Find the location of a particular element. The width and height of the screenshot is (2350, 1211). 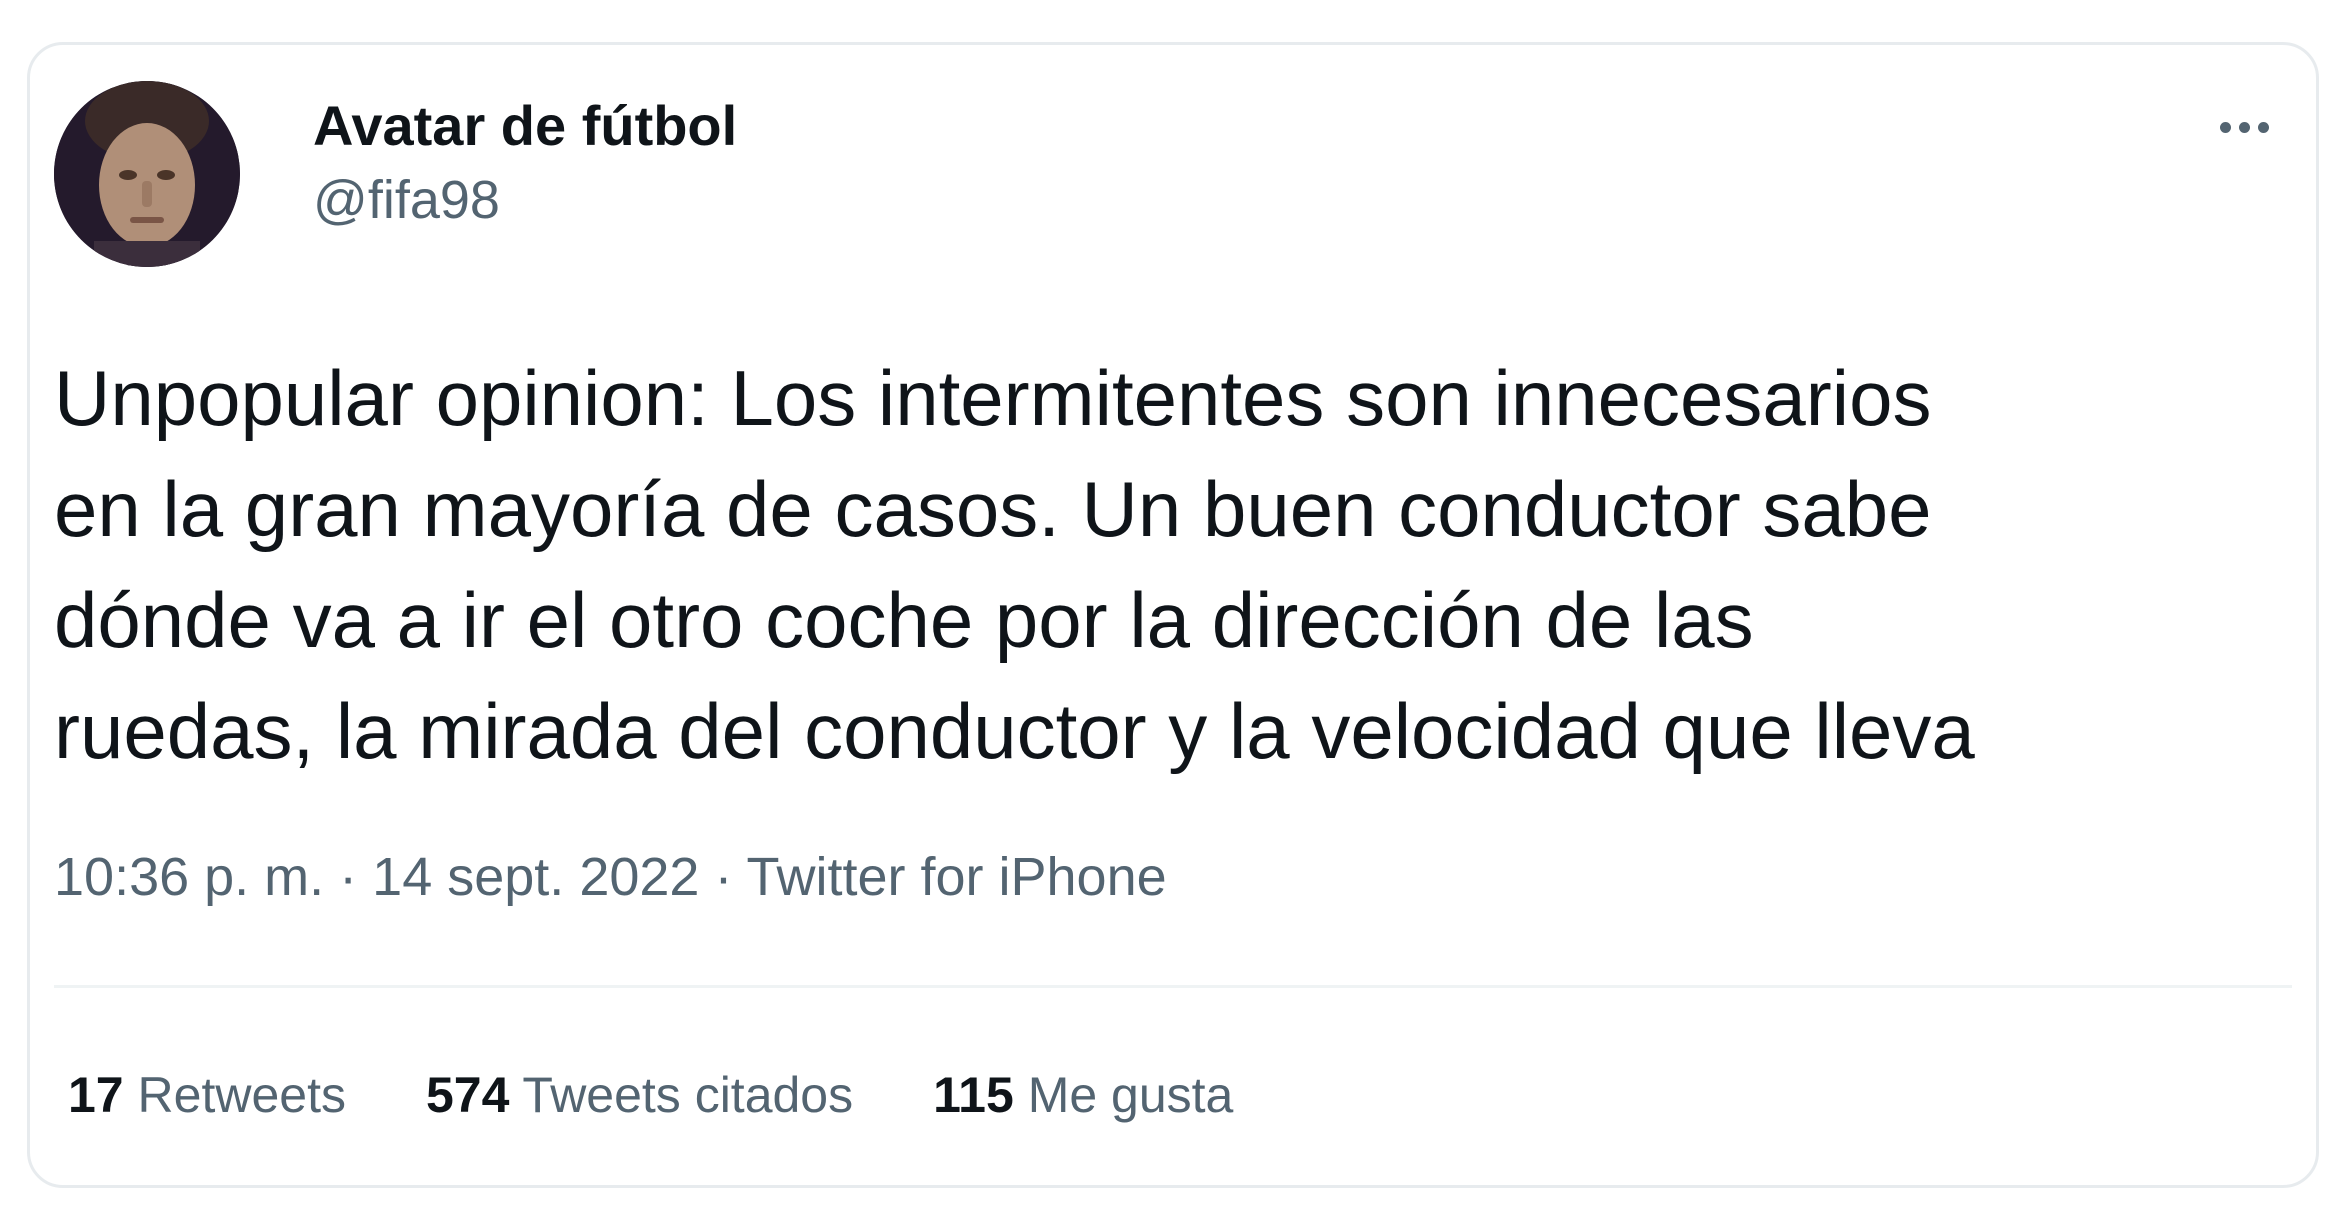

likes-stat: 115 Me gusta is located at coordinates (1083, 1095).